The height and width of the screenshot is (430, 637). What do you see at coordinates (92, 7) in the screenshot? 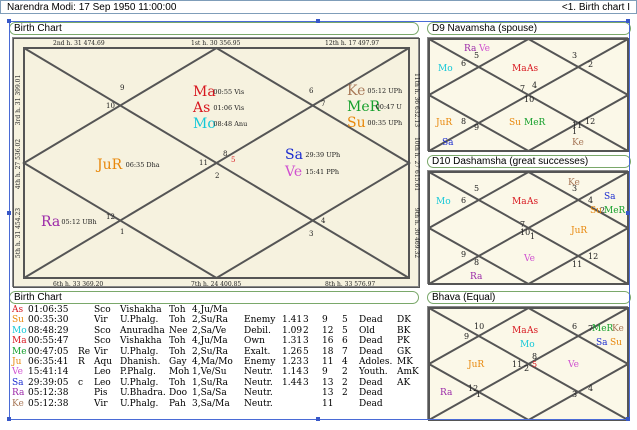
I see `chart-subject: Narendra Modi: 17 Sep 1950 11:00:00` at bounding box center [92, 7].